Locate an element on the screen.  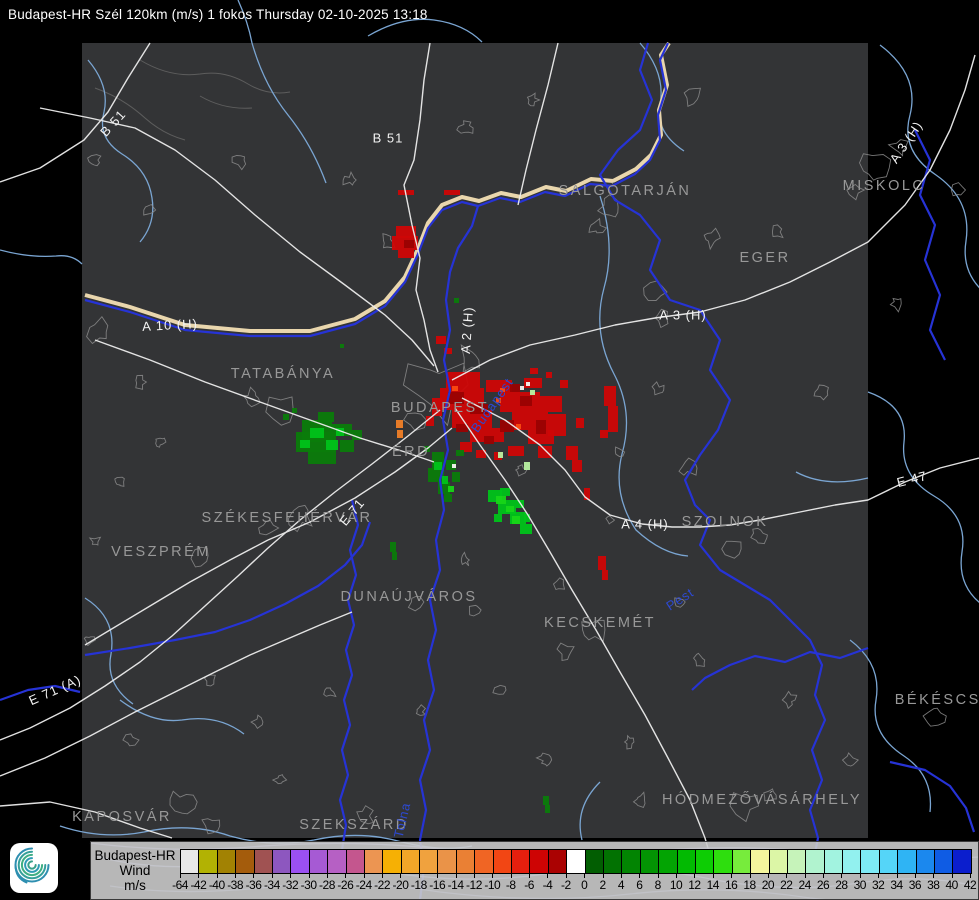
wind-scale-tick-label: 26 is located at coordinates (823, 885).